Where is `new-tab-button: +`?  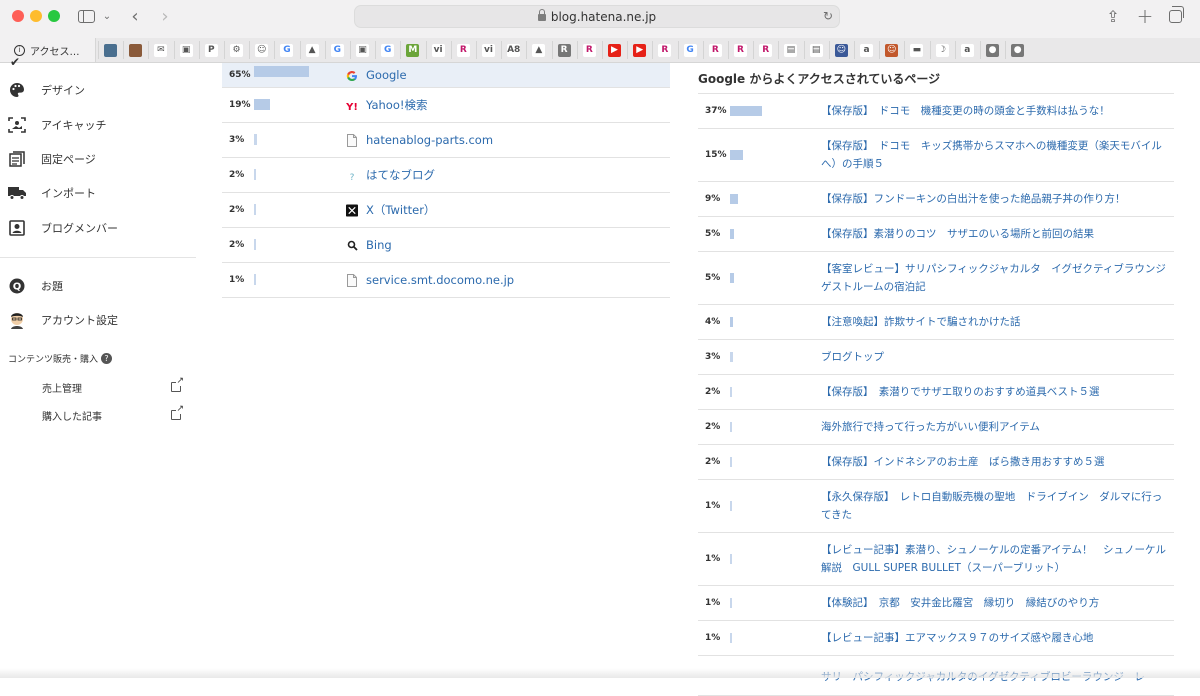
new-tab-button: + is located at coordinates (1145, 16).